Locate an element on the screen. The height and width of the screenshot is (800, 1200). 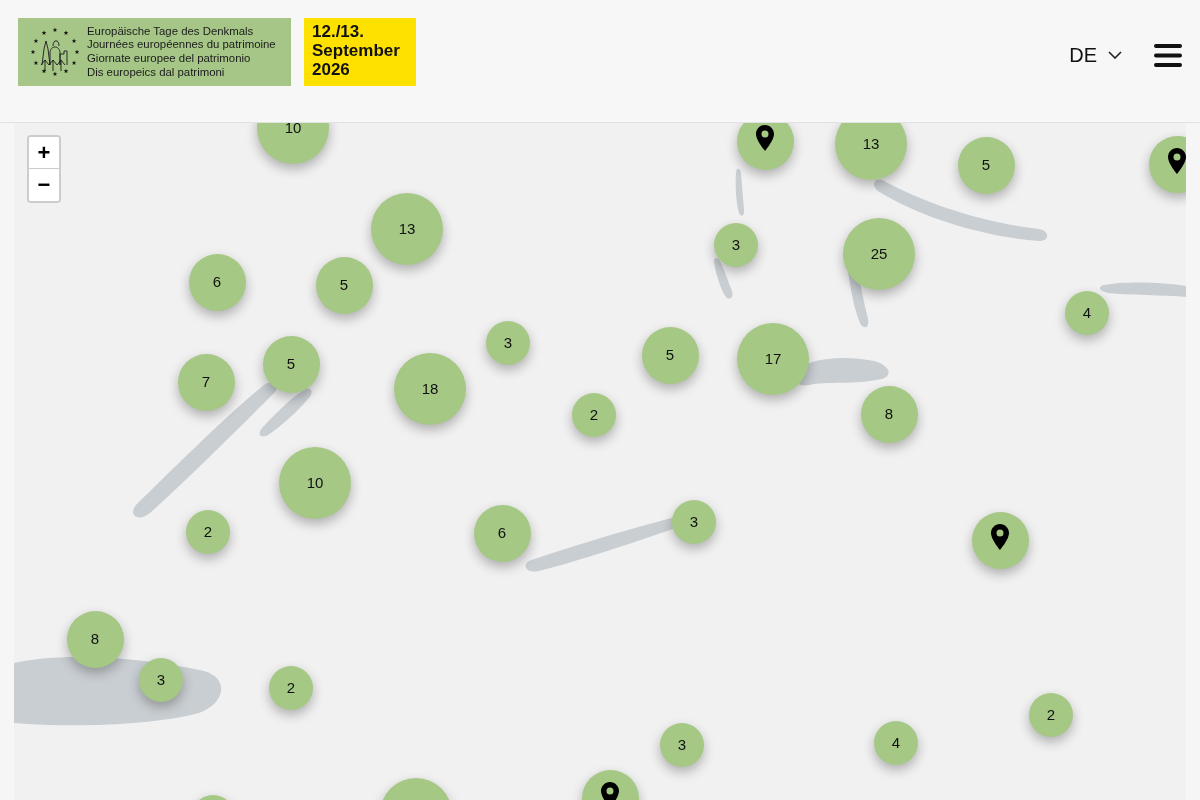
logo-text-line: Europäische Tage des Denkmals is located at coordinates (171, 31).